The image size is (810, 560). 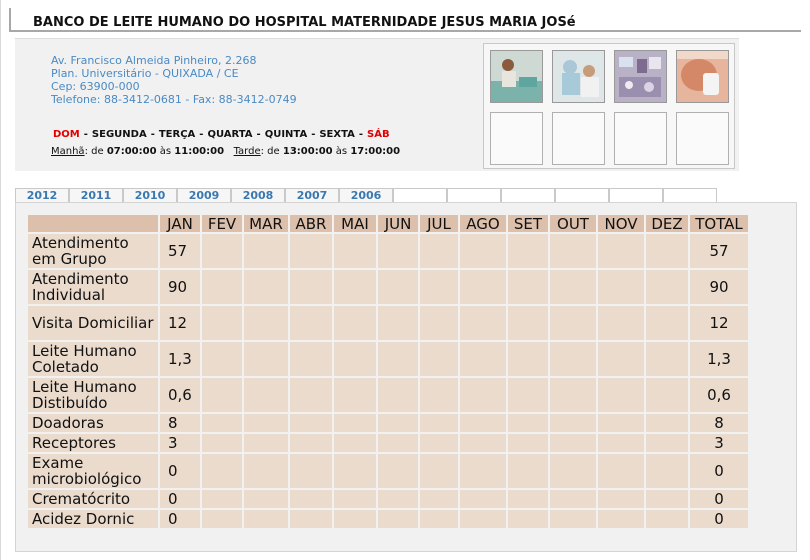 What do you see at coordinates (177, 134) in the screenshot?
I see `weekday-3: TERÇA` at bounding box center [177, 134].